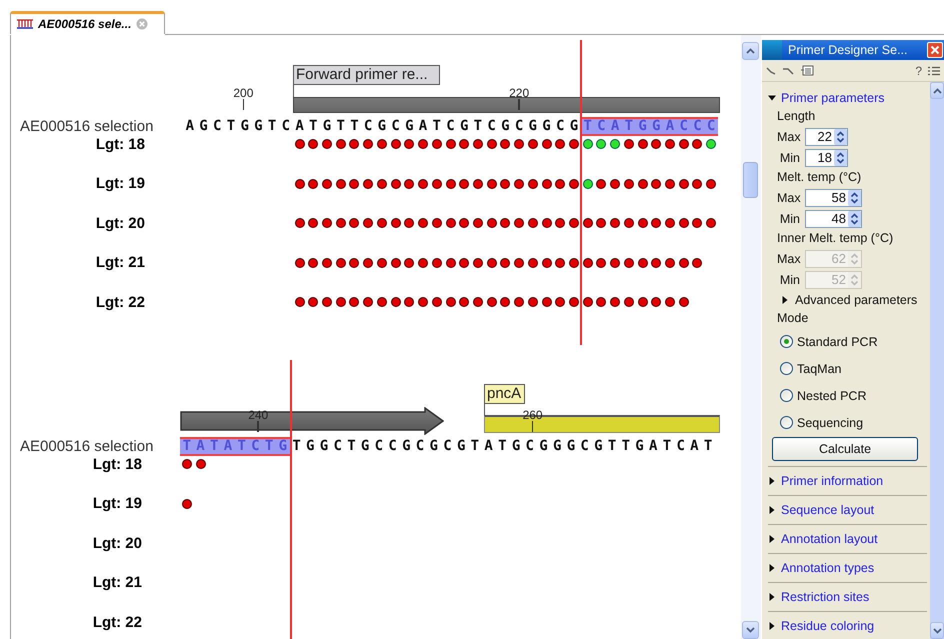 The image size is (944, 639). What do you see at coordinates (845, 449) in the screenshot?
I see `calculate-button: Calculate` at bounding box center [845, 449].